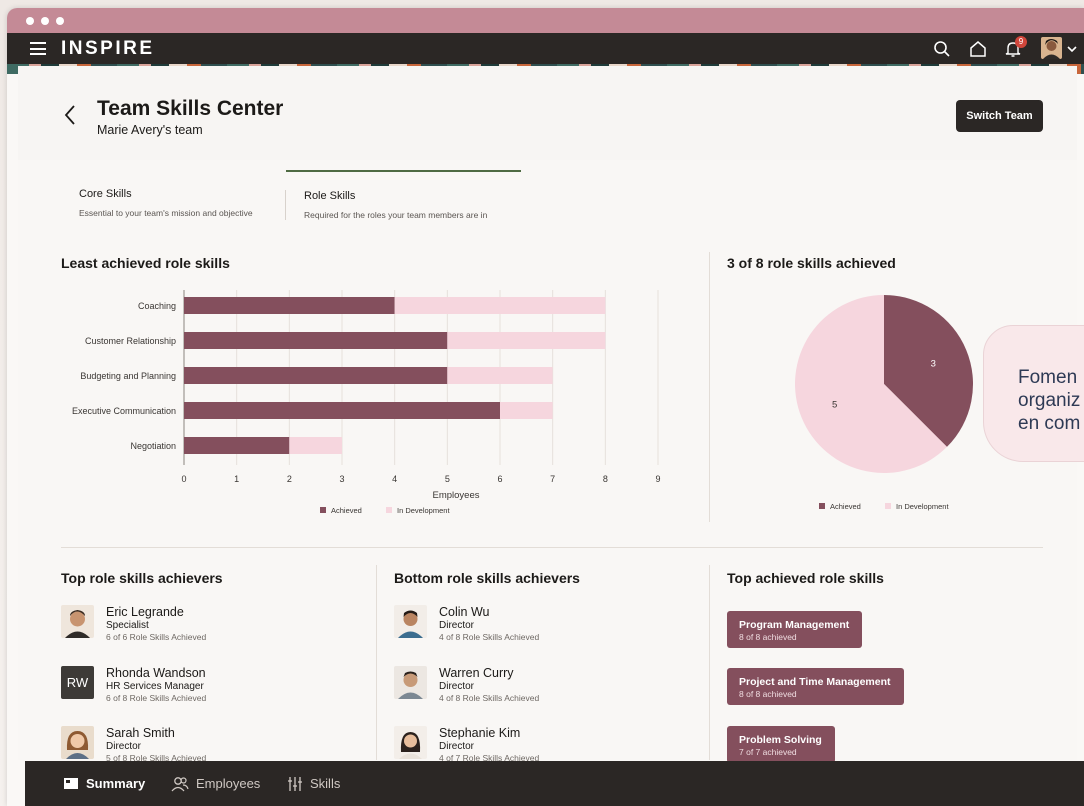 The image size is (1084, 806). Describe the element at coordinates (1048, 377) in the screenshot. I see `callout-line: Fomen` at that location.